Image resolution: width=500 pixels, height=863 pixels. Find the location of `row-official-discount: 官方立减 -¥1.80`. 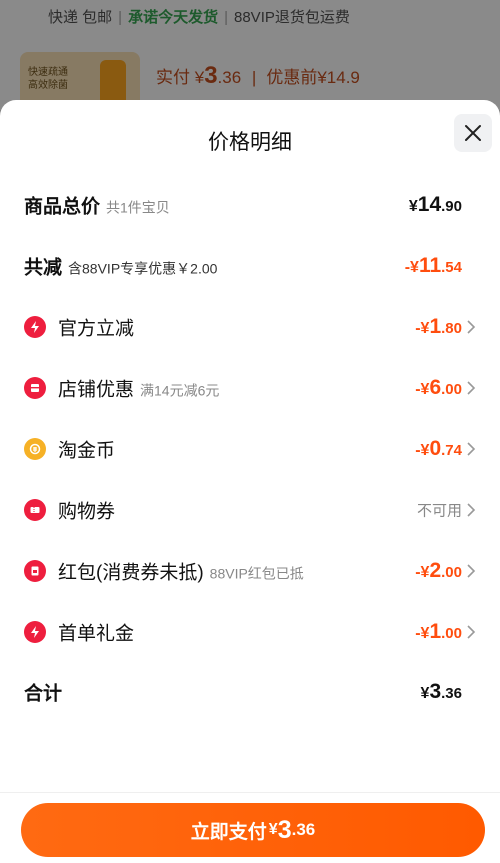

row-official-discount: 官方立减 -¥1.80 is located at coordinates (250, 327).